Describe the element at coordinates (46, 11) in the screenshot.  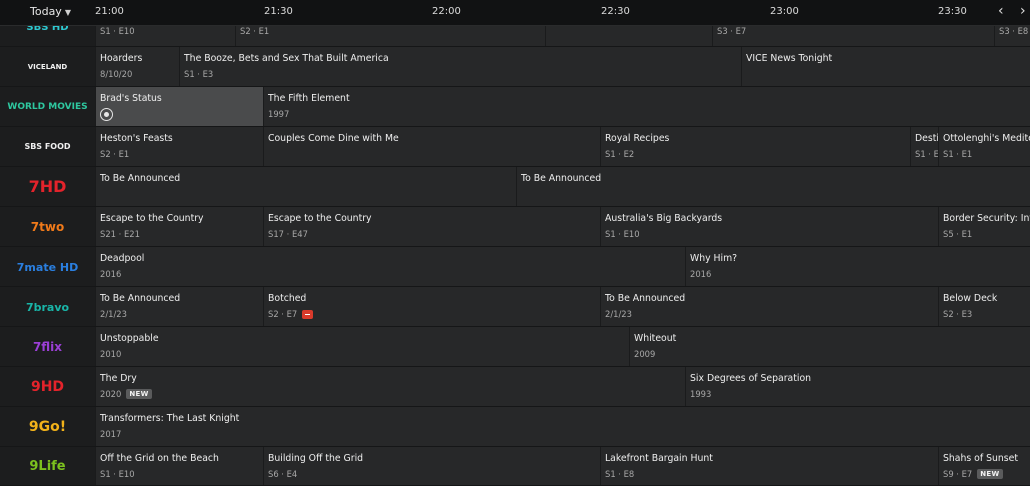
I see `day-label: Today` at that location.